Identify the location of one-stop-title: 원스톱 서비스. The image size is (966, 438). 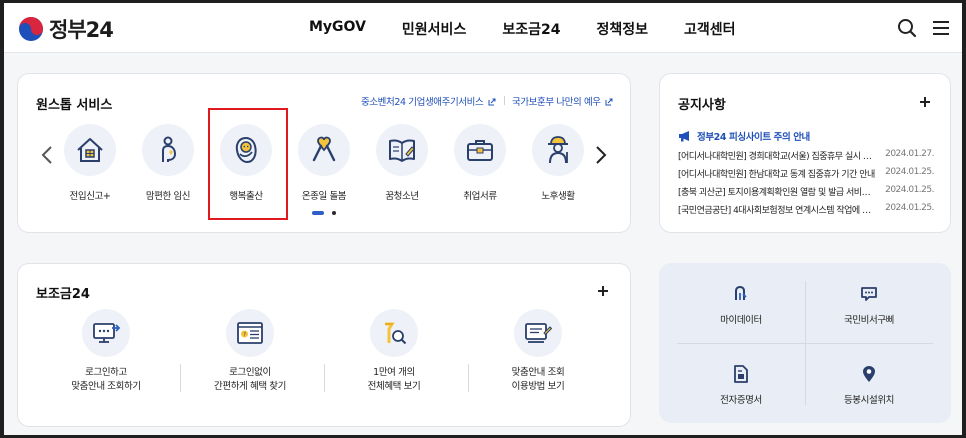
(74, 105).